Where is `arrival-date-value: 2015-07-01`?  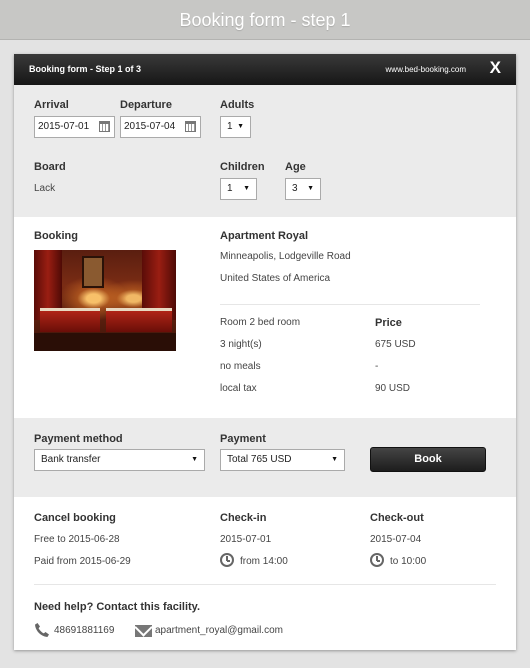
arrival-date-value: 2015-07-01 is located at coordinates (64, 126).